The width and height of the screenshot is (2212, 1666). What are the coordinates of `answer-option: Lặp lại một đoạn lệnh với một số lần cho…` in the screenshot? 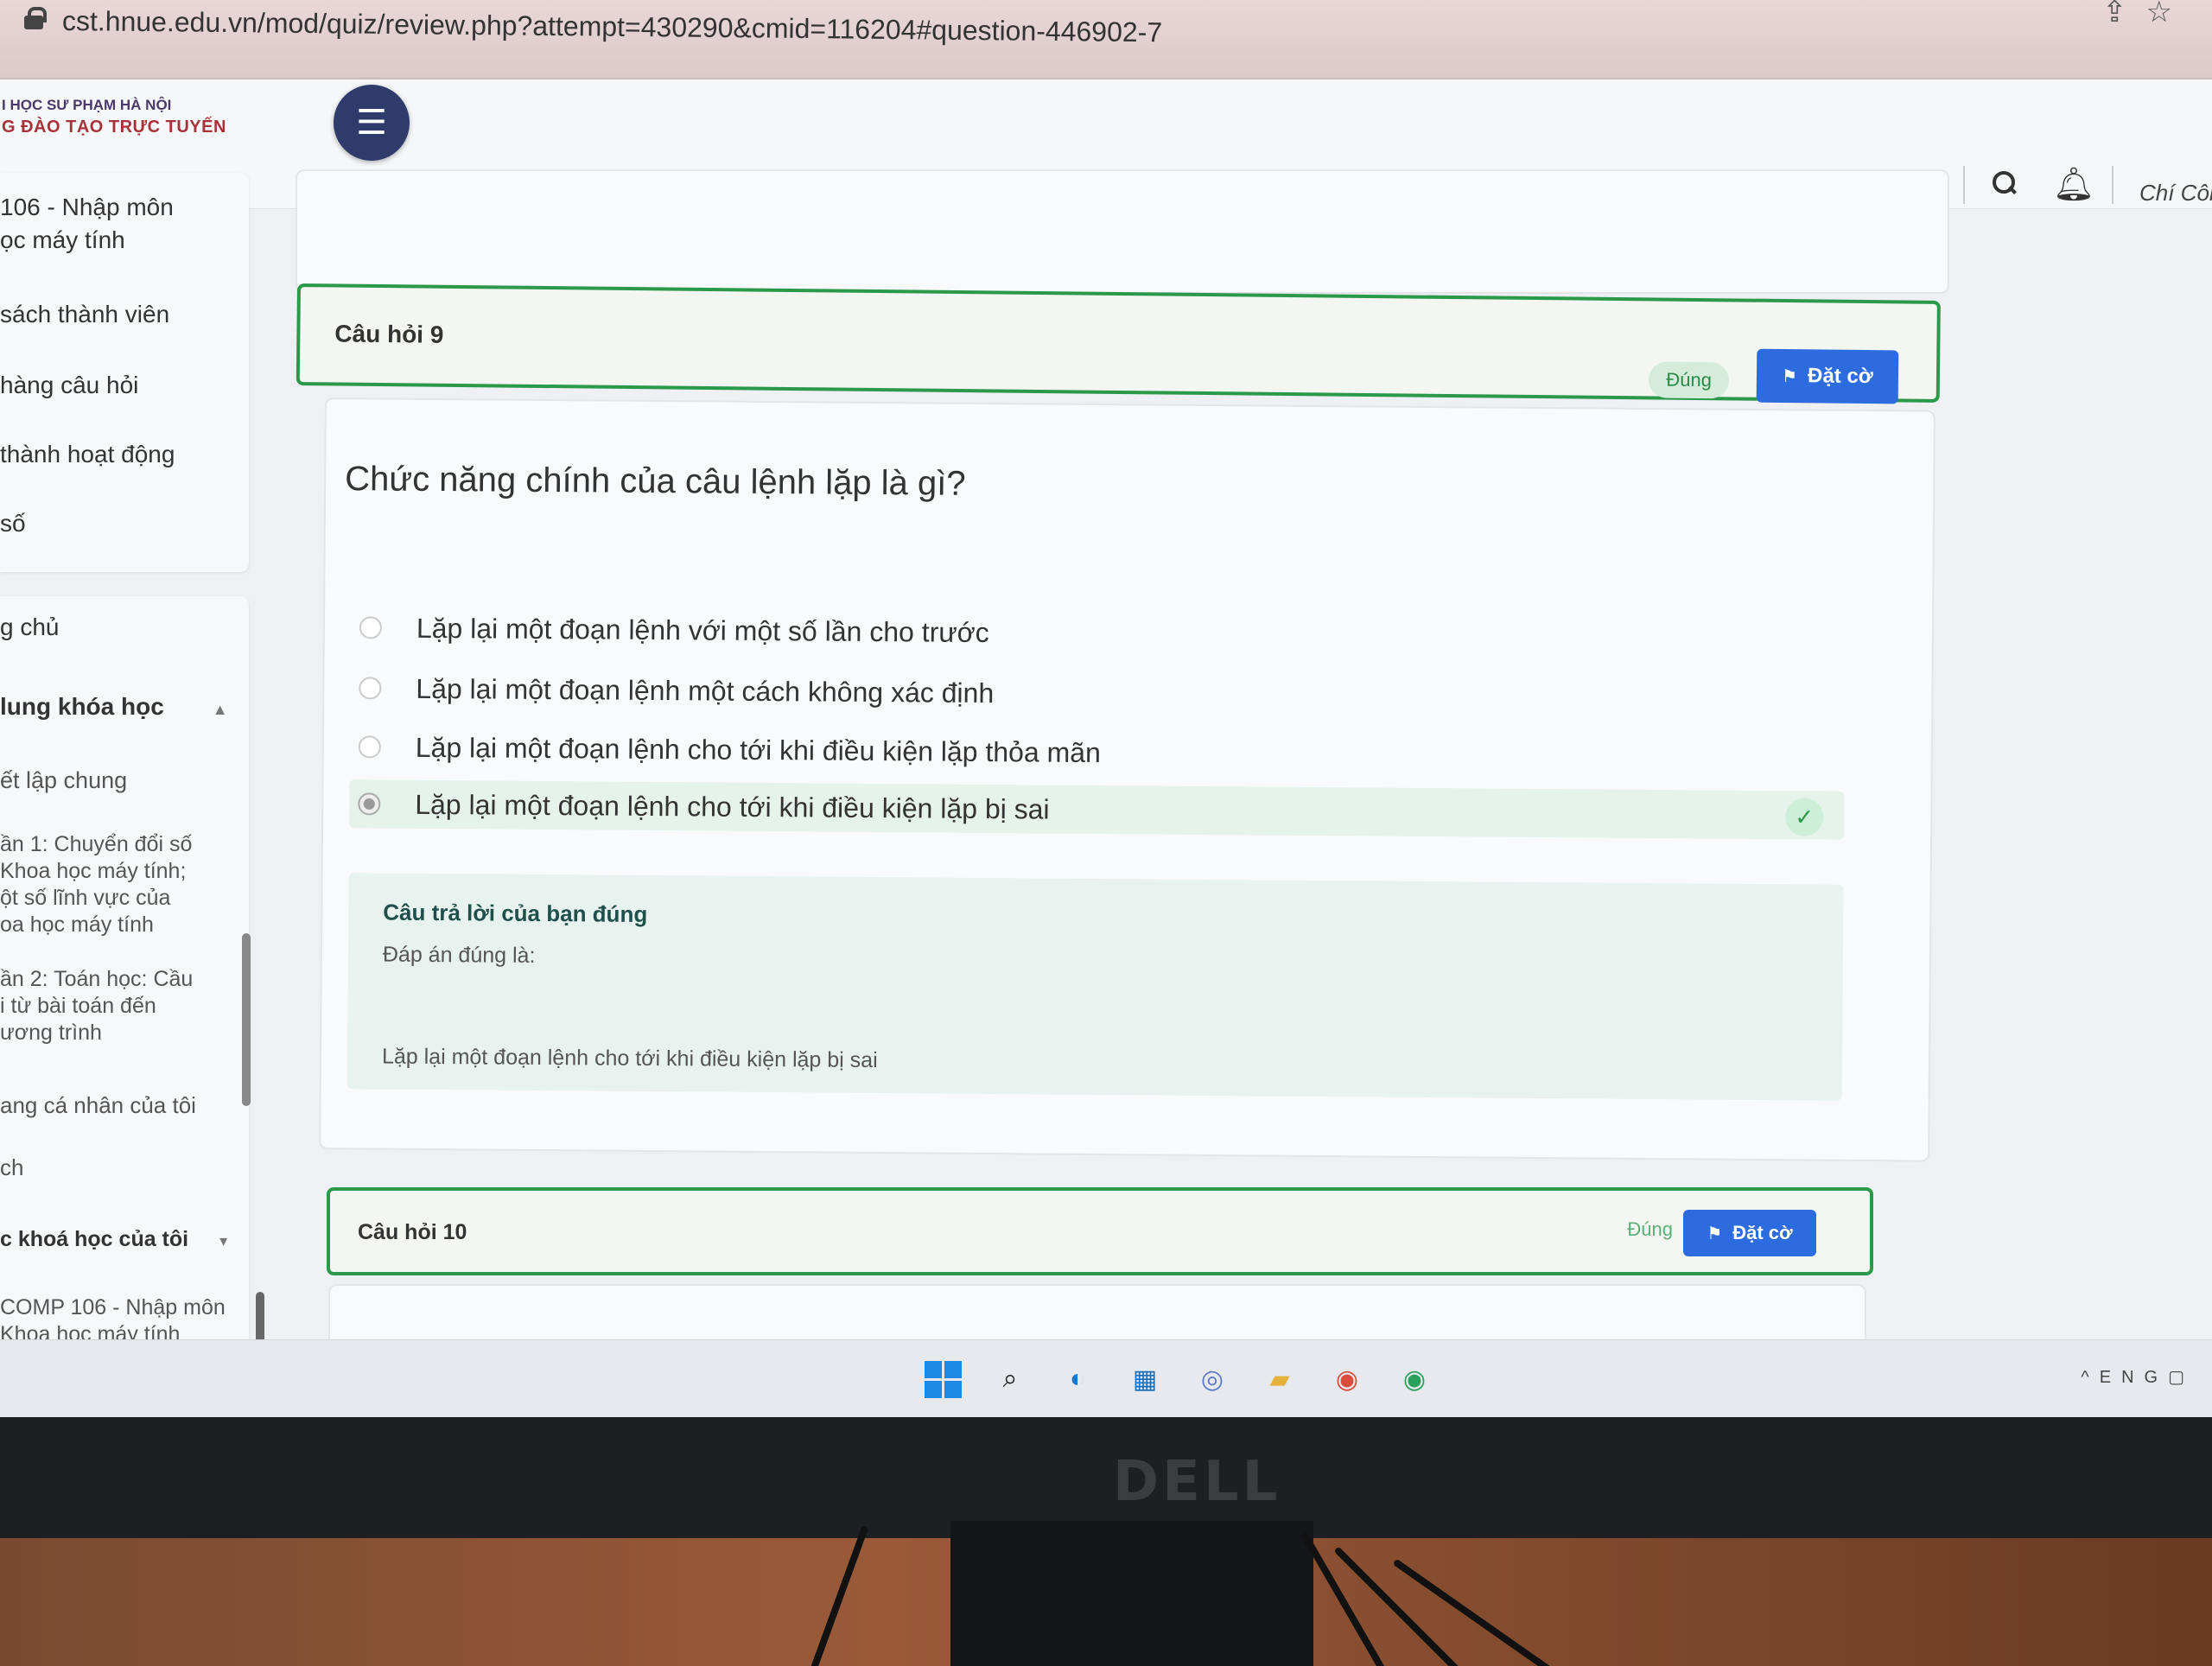 It's located at (674, 630).